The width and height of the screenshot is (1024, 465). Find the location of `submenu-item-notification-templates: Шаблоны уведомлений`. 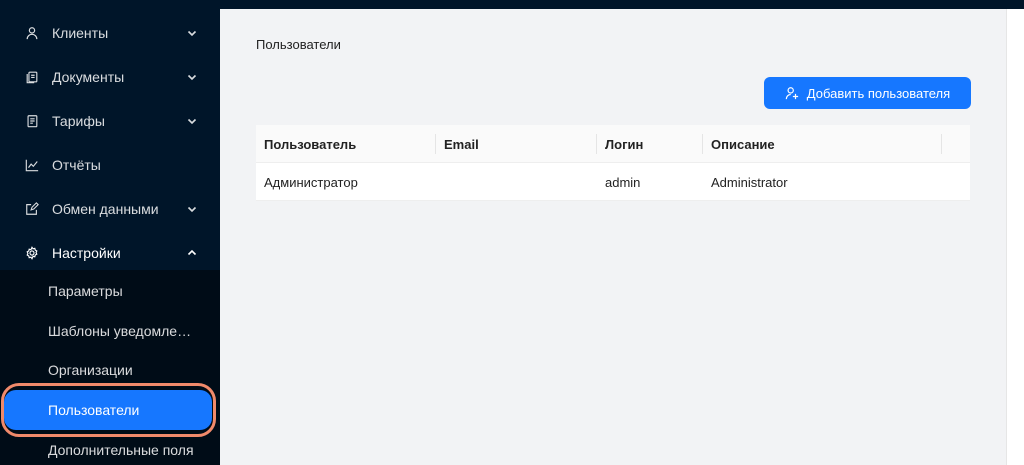

submenu-item-notification-templates: Шаблоны уведомлений is located at coordinates (110, 331).